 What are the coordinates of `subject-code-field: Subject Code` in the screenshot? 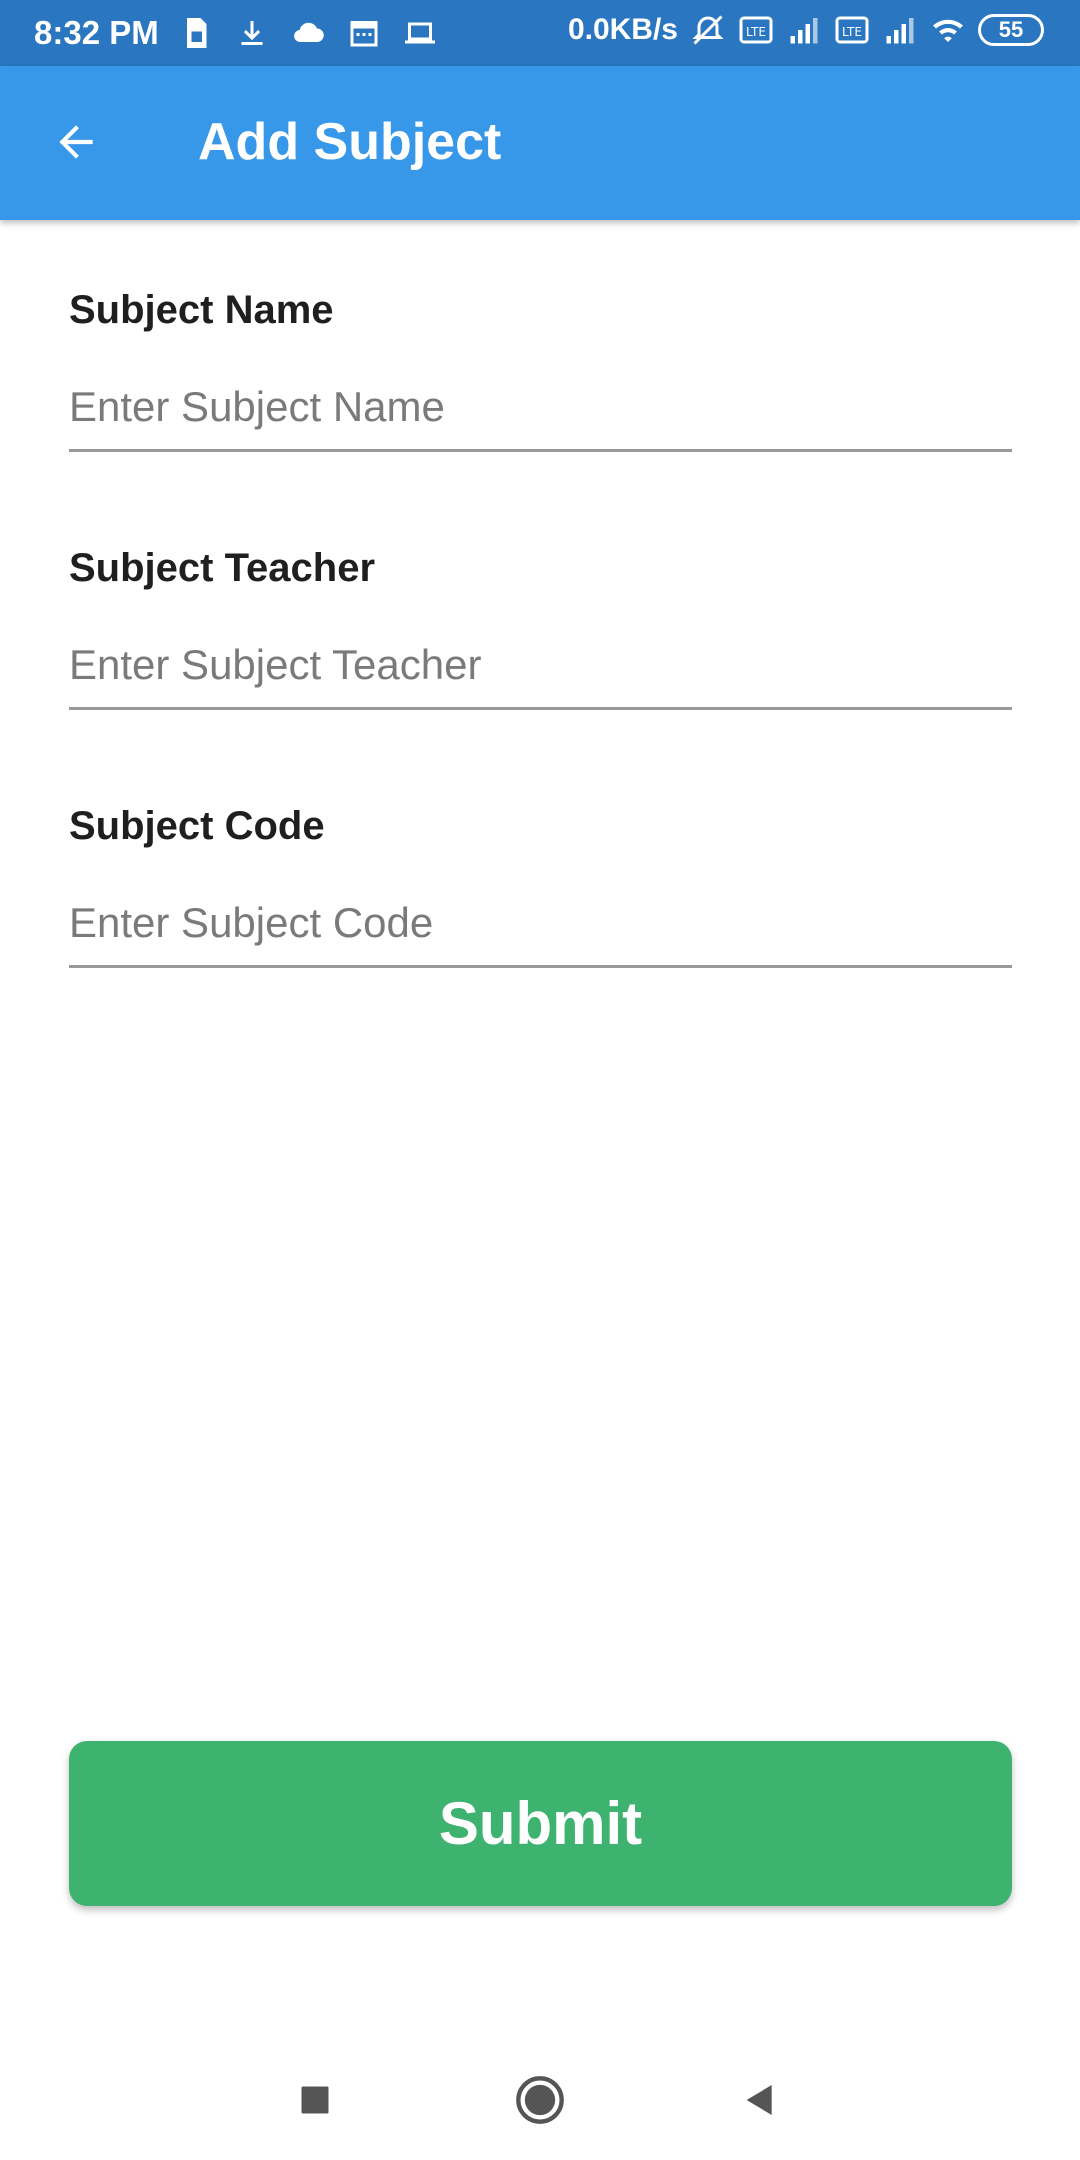 It's located at (540, 905).